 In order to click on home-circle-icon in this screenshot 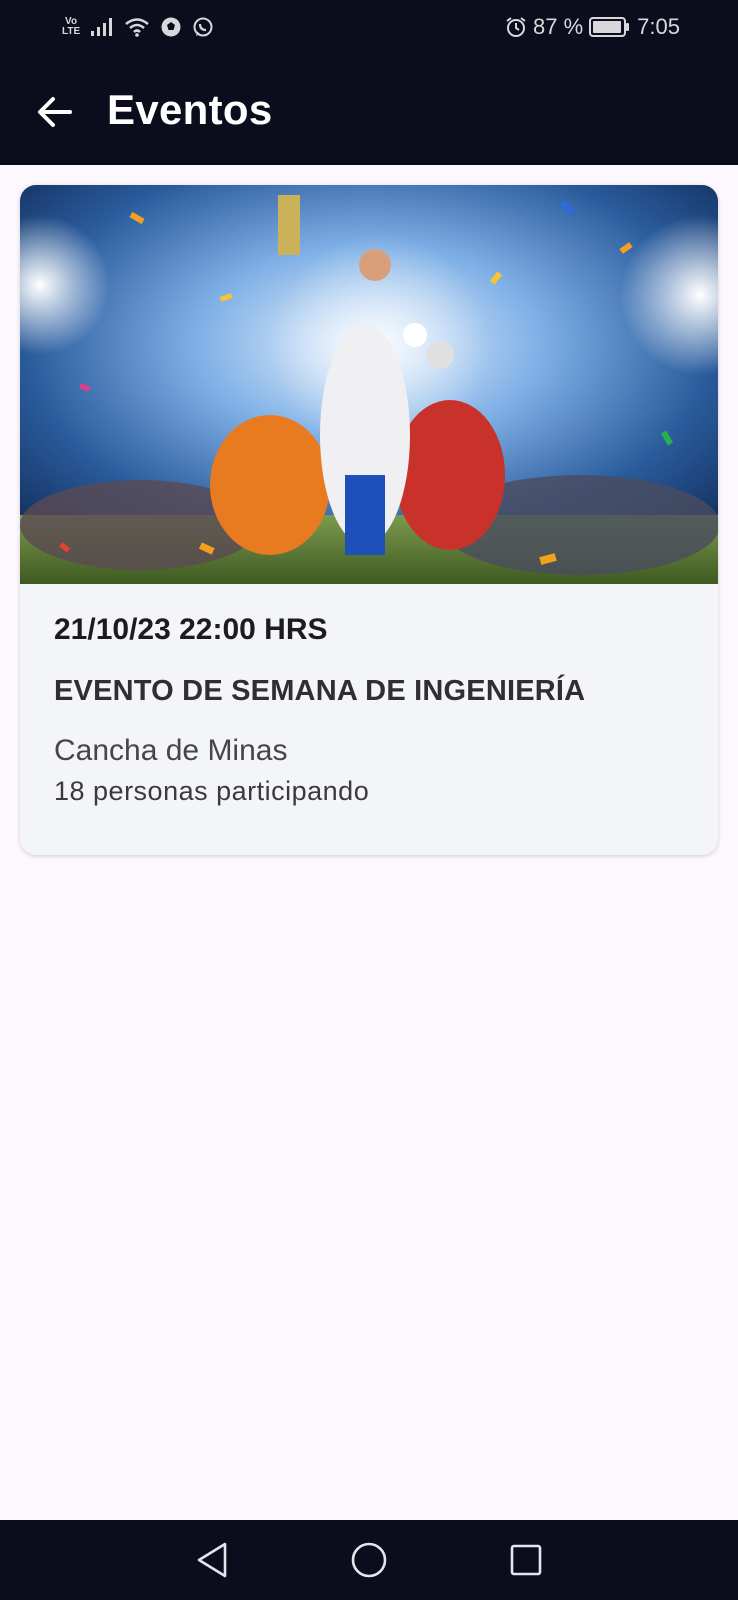, I will do `click(369, 1560)`.